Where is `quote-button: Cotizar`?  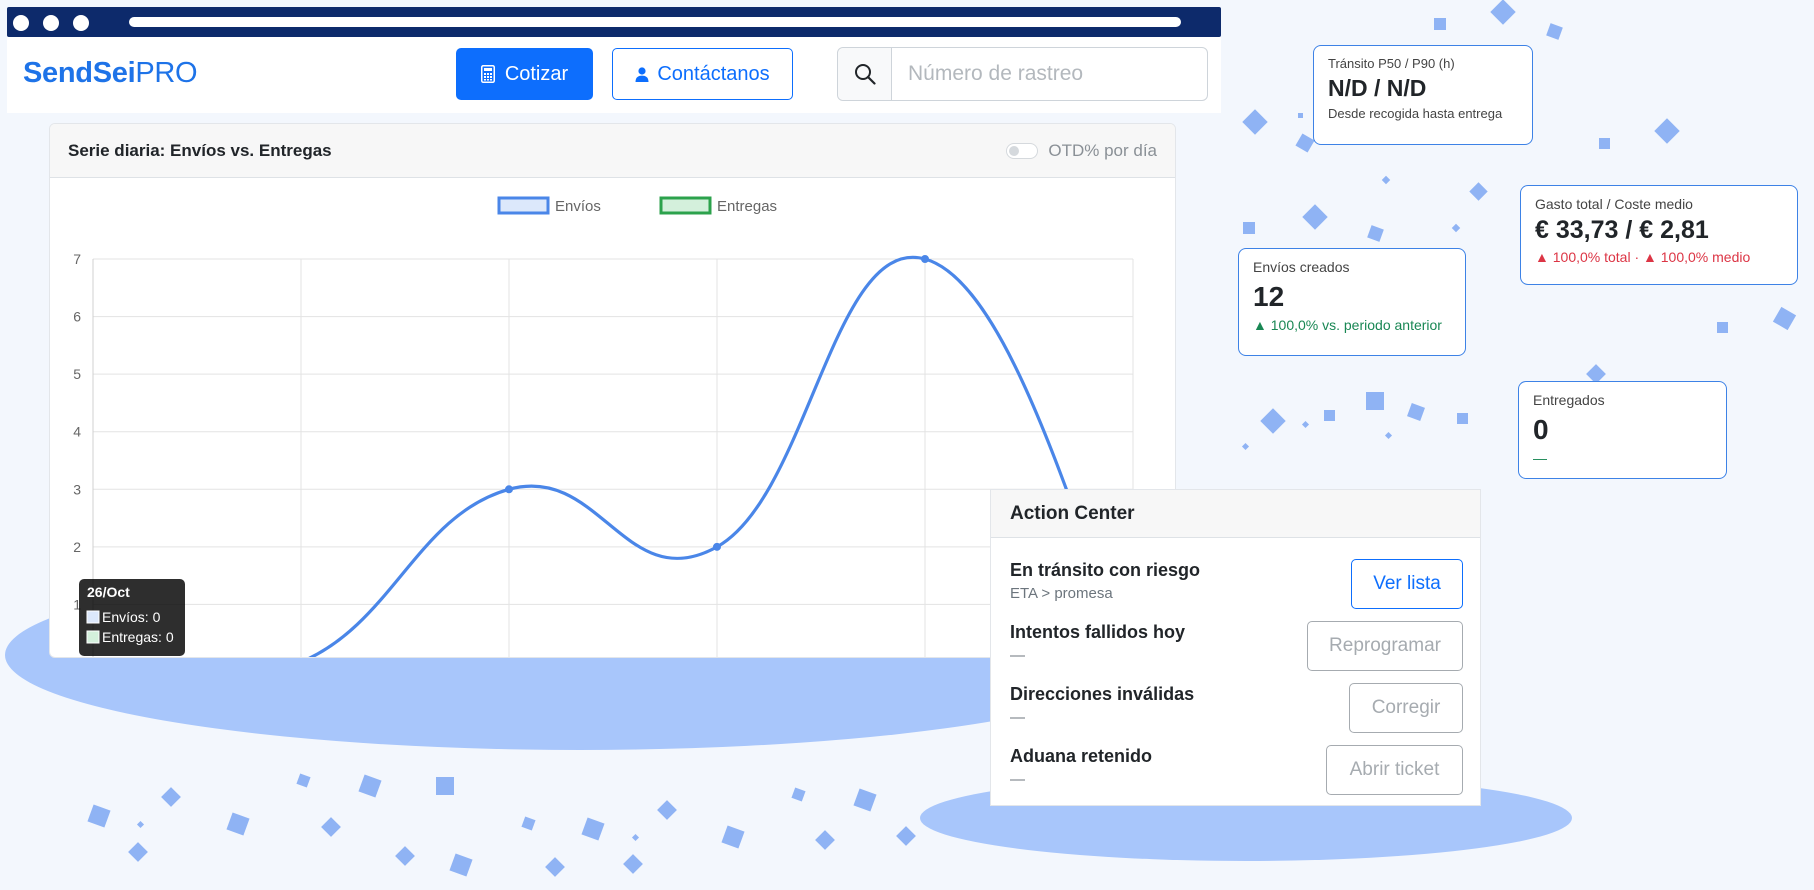 quote-button: Cotizar is located at coordinates (524, 74).